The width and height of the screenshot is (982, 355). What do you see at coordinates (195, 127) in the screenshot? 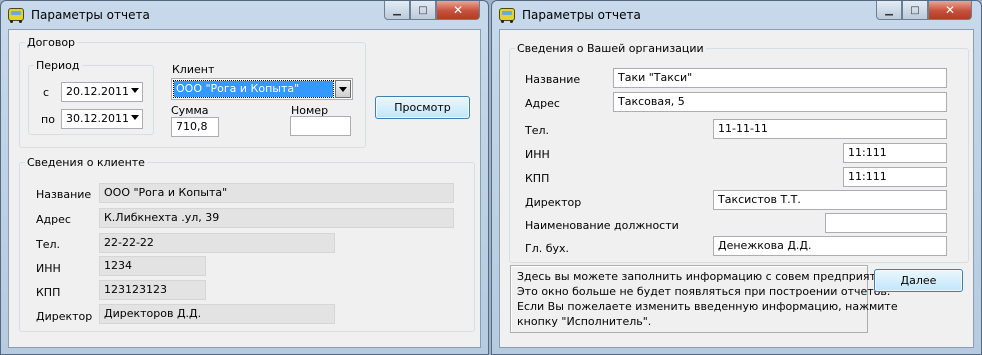
I see `sum-field: 710,8` at bounding box center [195, 127].